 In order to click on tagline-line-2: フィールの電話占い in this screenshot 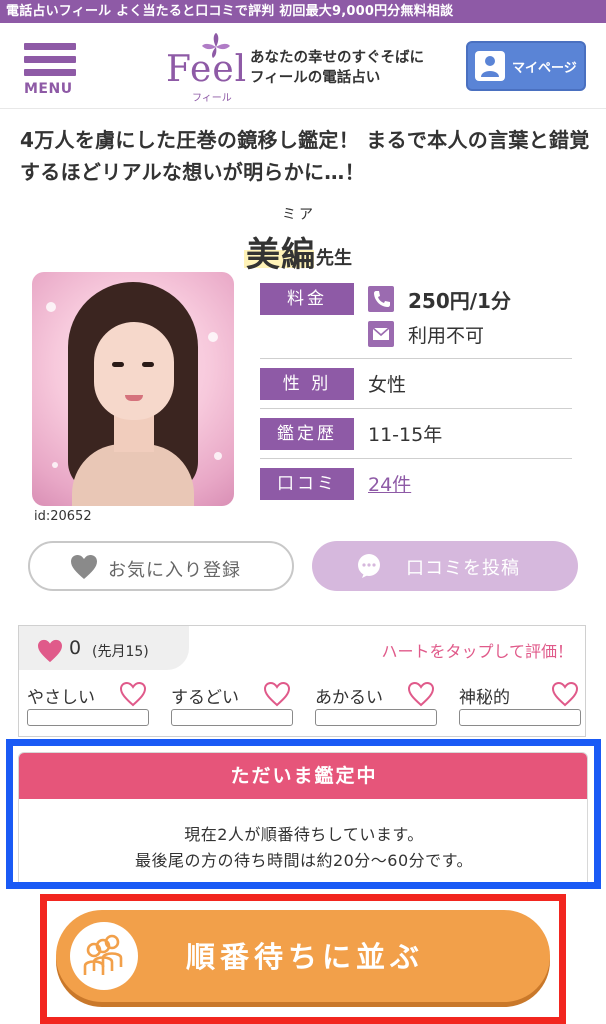, I will do `click(315, 78)`.